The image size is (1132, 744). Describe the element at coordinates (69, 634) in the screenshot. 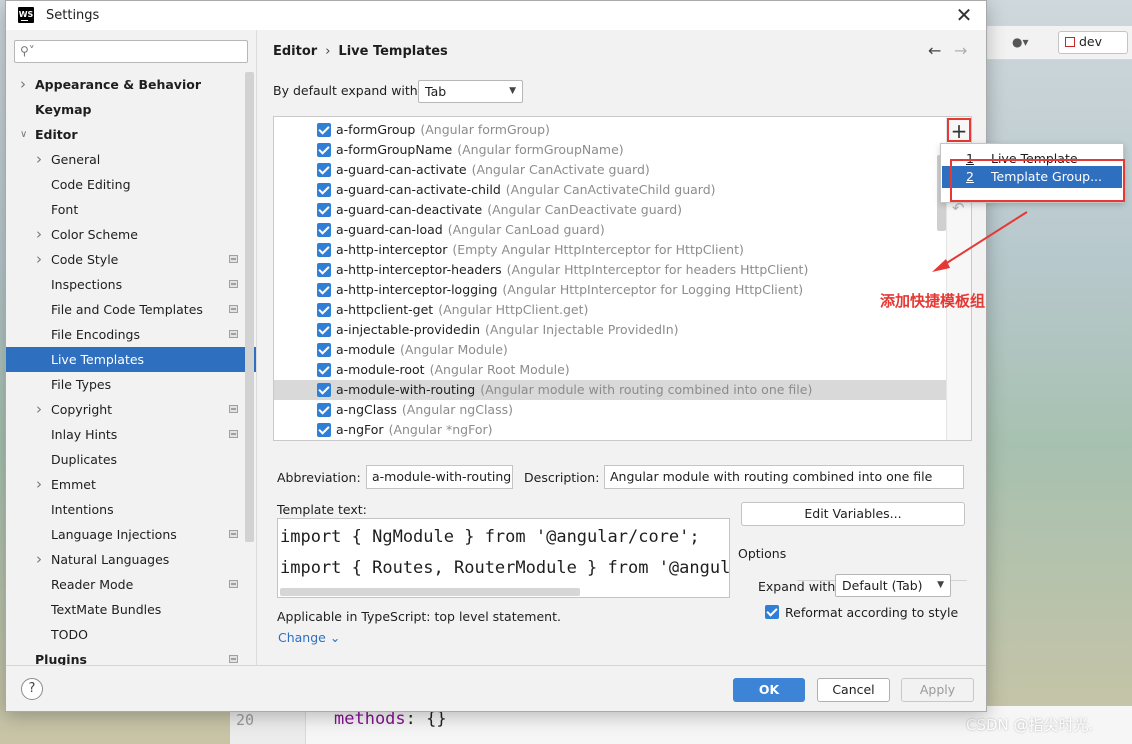

I see `sidebar-item-label: TODO` at that location.